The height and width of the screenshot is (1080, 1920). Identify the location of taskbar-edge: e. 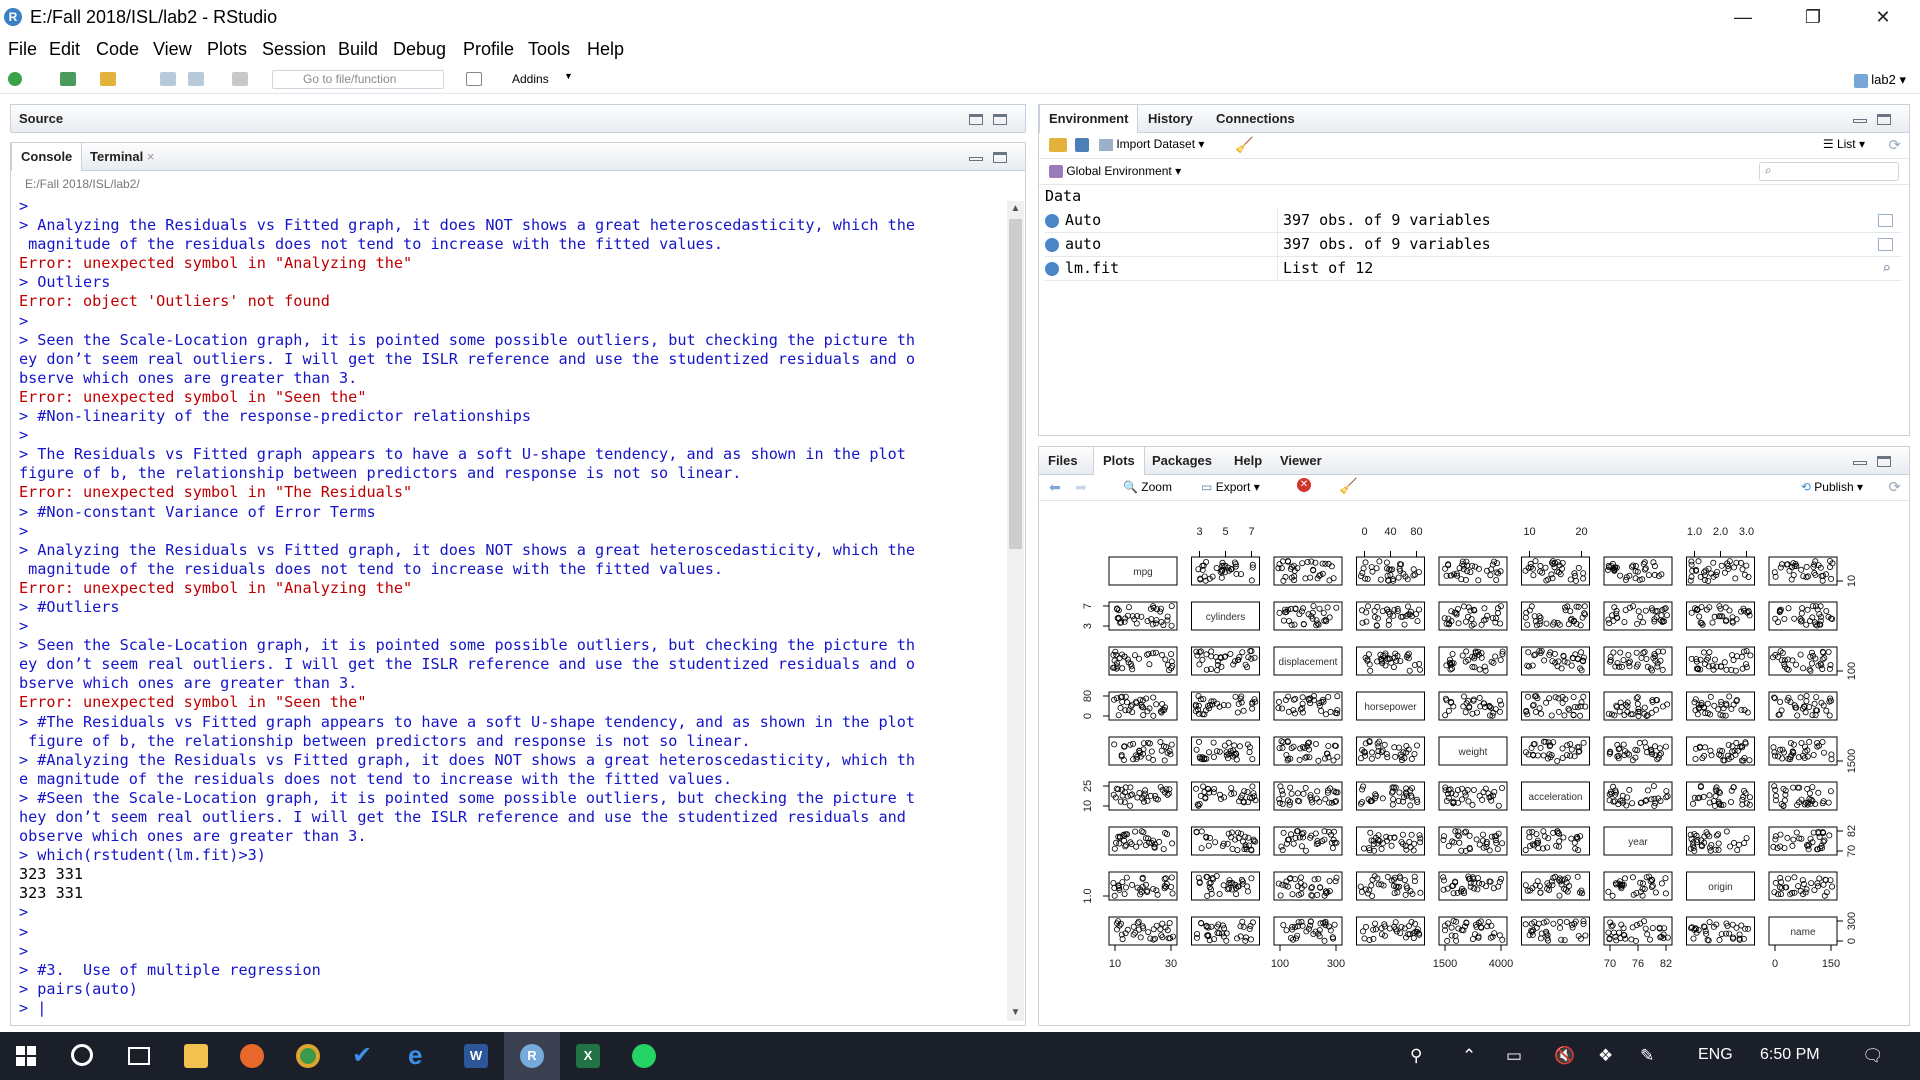
(420, 1056).